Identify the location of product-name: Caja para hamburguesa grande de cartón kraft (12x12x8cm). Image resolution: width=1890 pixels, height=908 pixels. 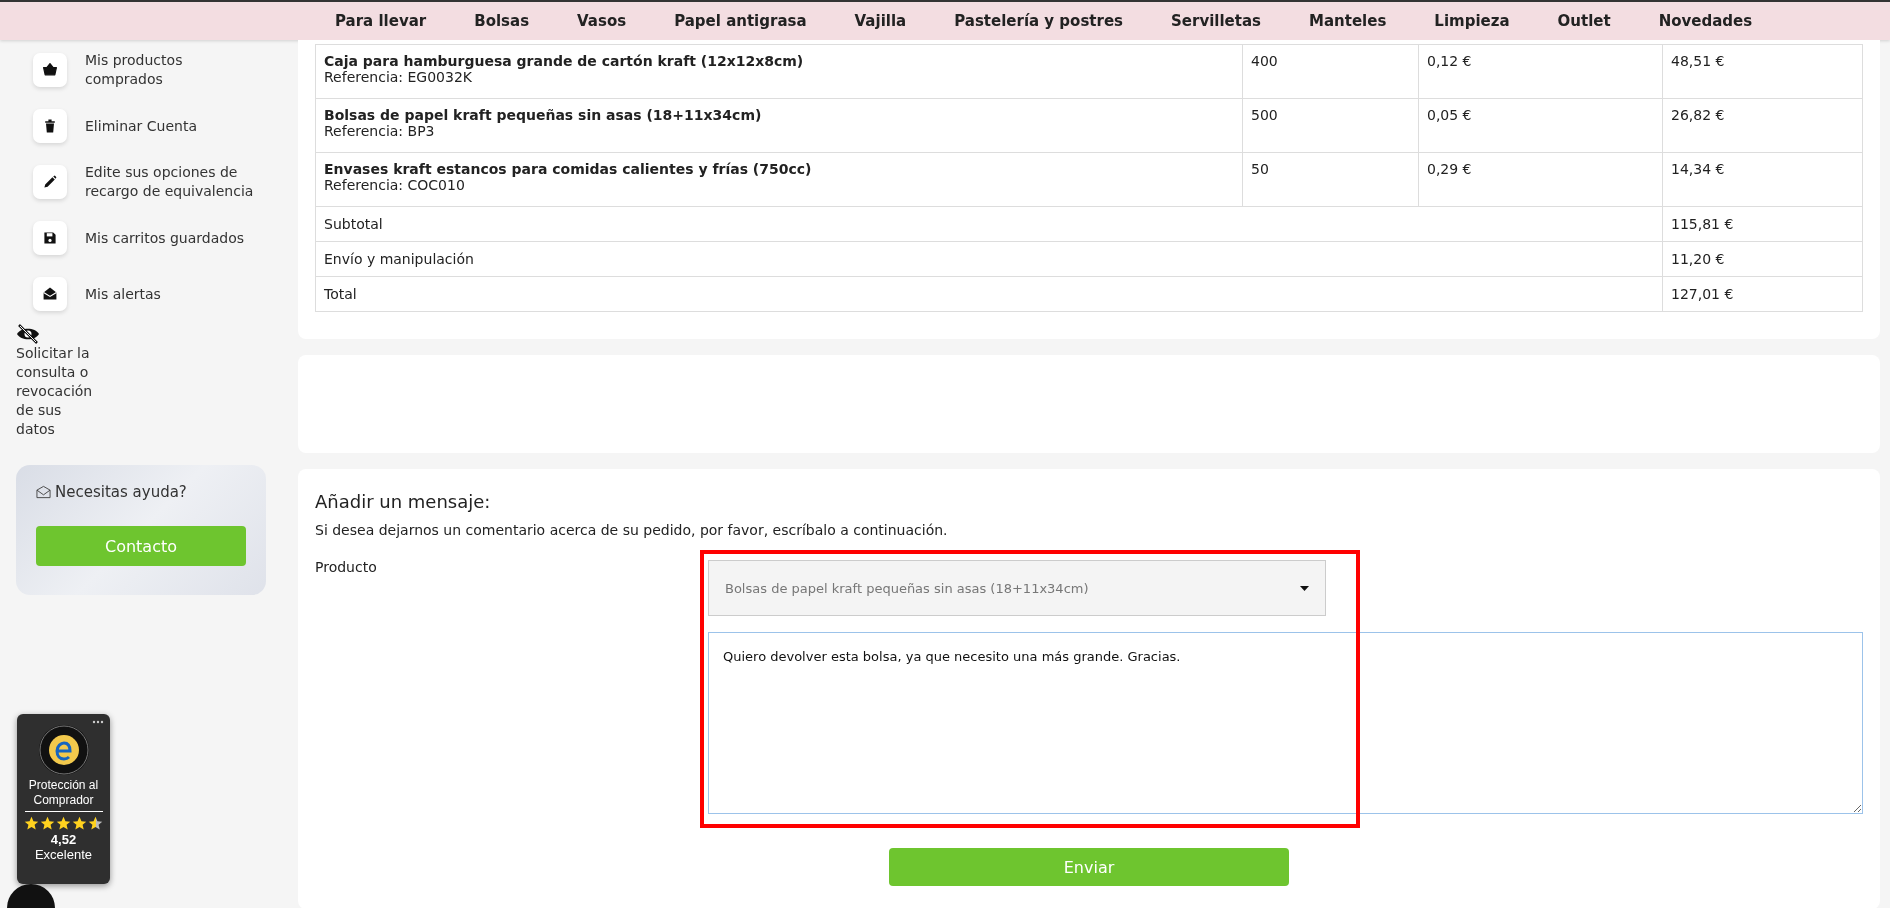
(564, 61).